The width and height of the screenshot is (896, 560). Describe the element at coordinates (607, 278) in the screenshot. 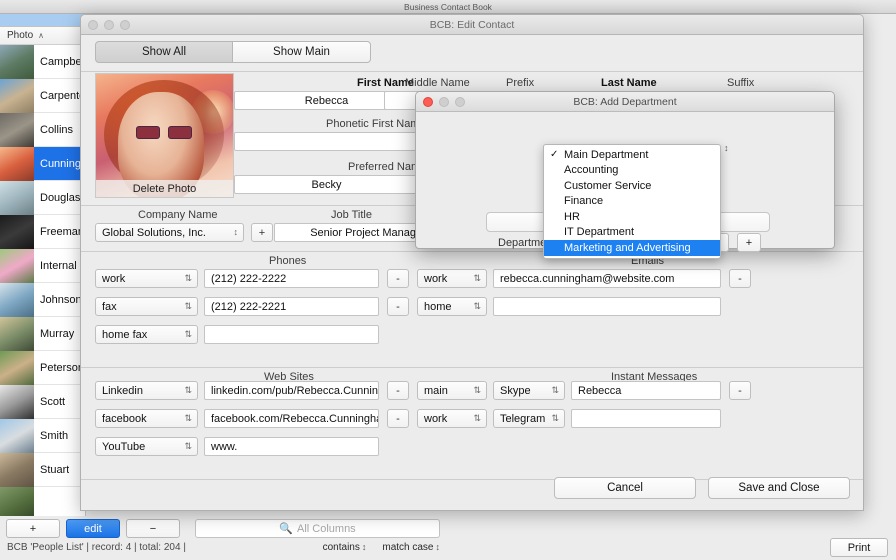

I see `email-address-field-0: rebecca.cunningham@website.com` at that location.